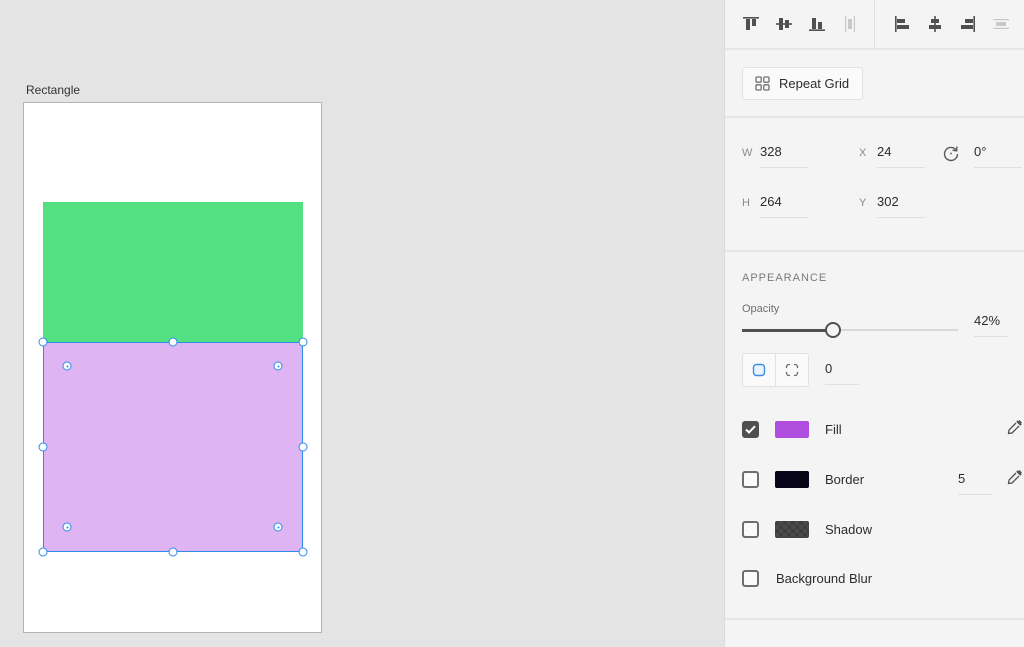 The width and height of the screenshot is (1024, 647). I want to click on resize-handle-top-left, so click(43, 342).